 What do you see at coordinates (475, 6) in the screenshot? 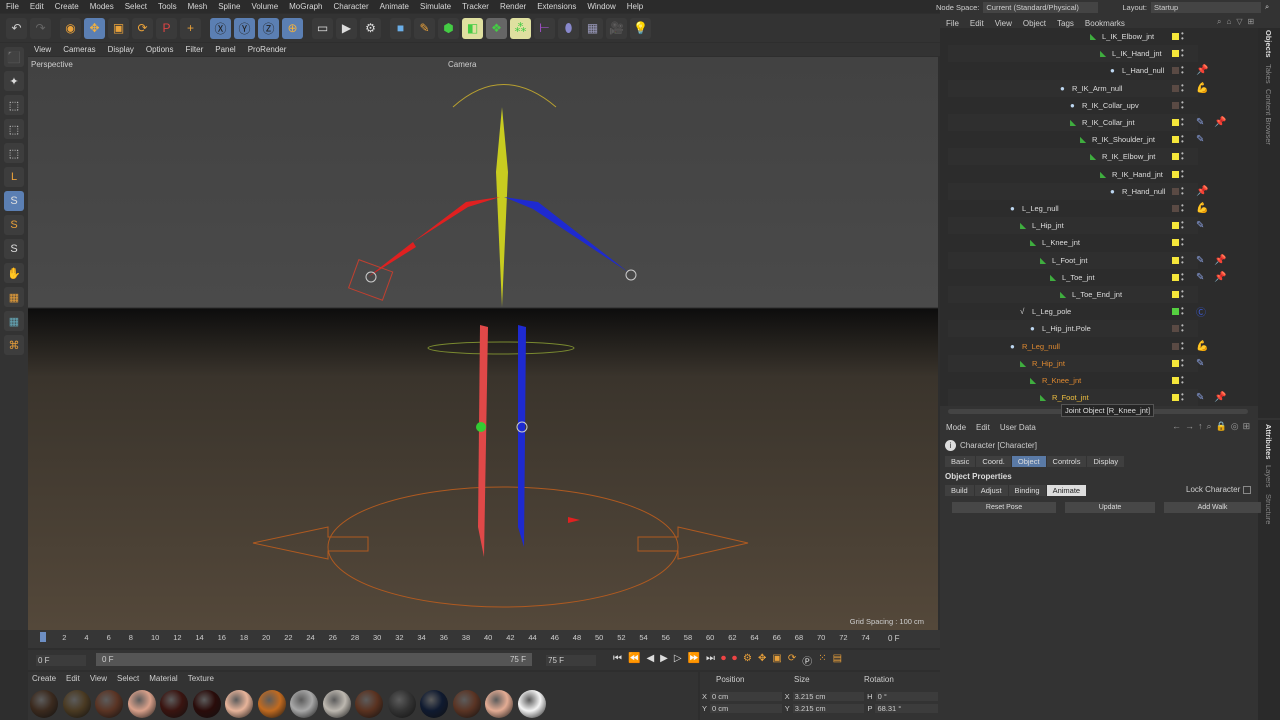
I see `menu-tracker: Tracker` at bounding box center [475, 6].